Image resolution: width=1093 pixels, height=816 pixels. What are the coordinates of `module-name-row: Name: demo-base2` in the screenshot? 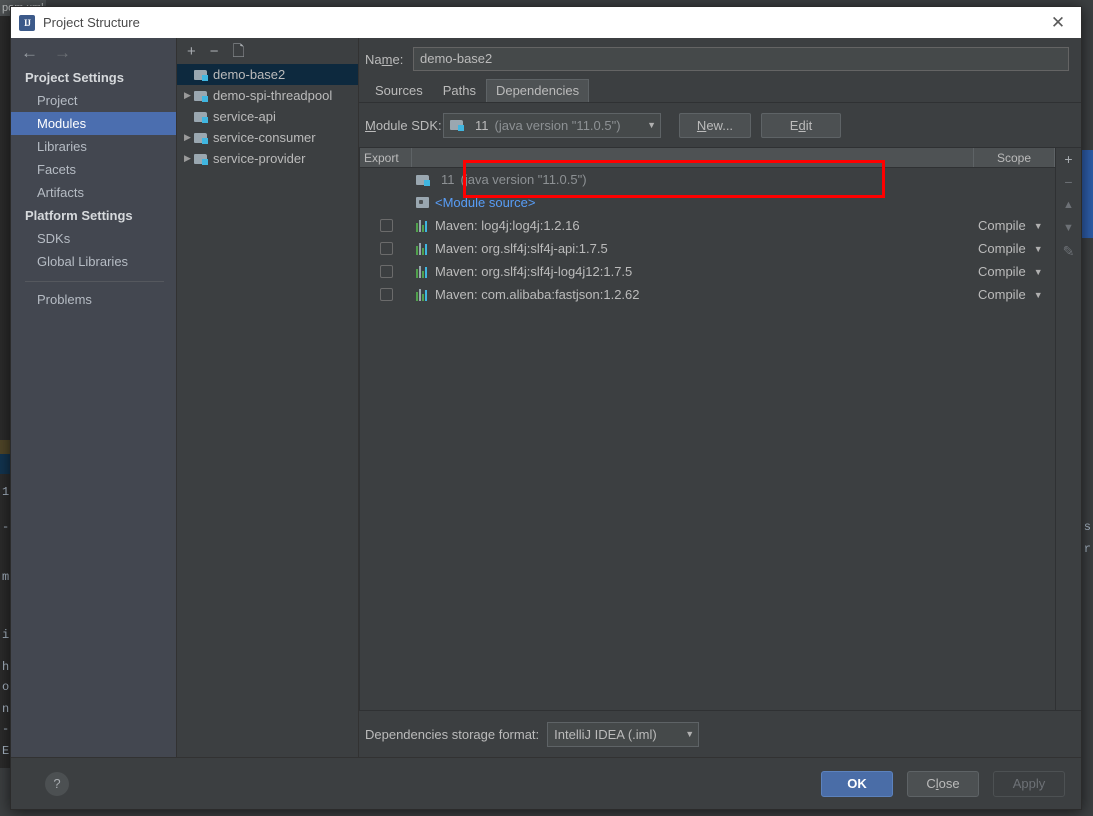 It's located at (720, 59).